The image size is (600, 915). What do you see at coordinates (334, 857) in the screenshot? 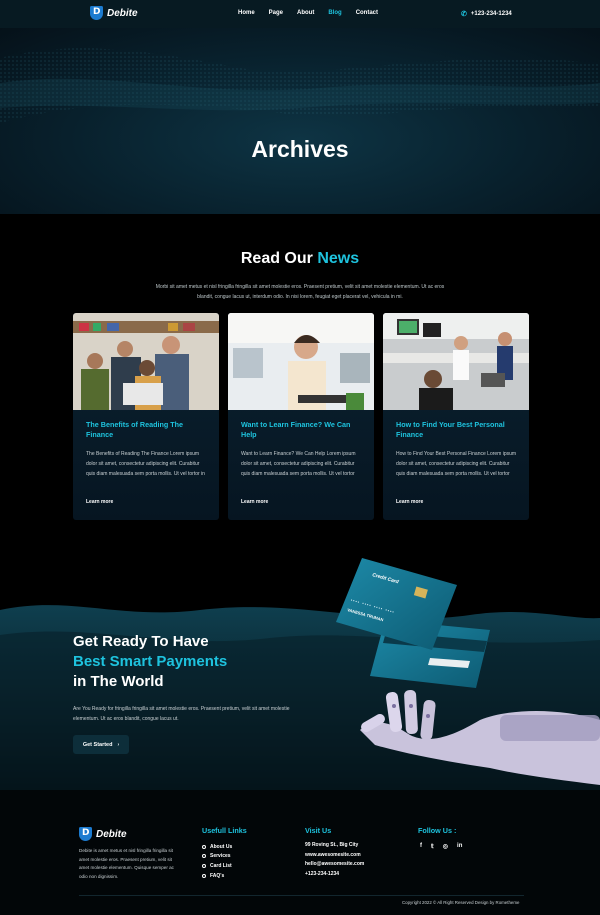
I see `footer-website-link: www.awesomesite.com` at bounding box center [334, 857].